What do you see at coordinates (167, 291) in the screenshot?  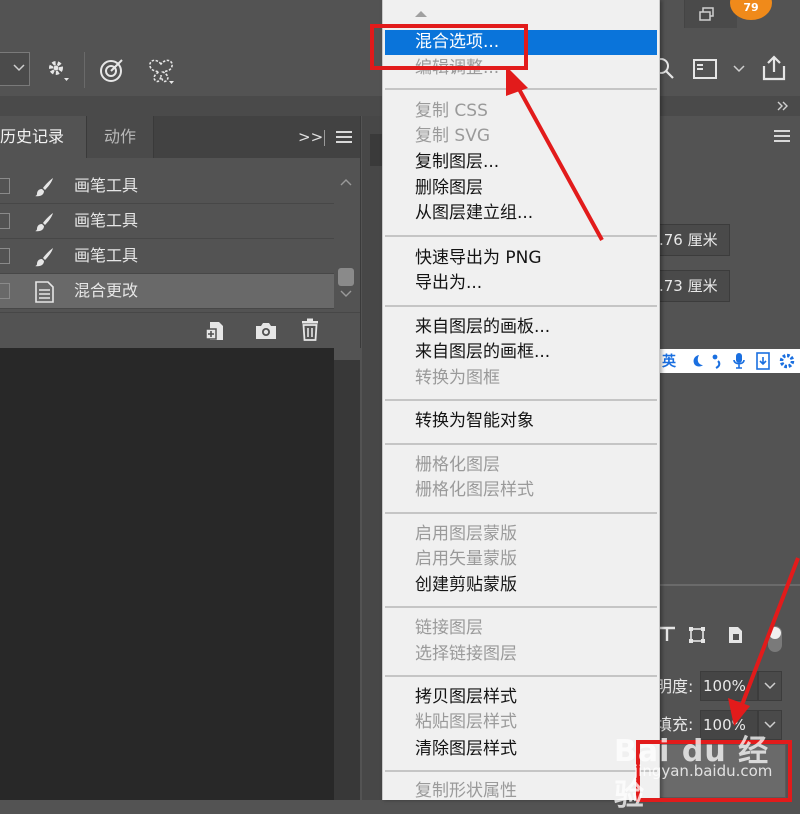 I see `history-row-selected: 混合更改` at bounding box center [167, 291].